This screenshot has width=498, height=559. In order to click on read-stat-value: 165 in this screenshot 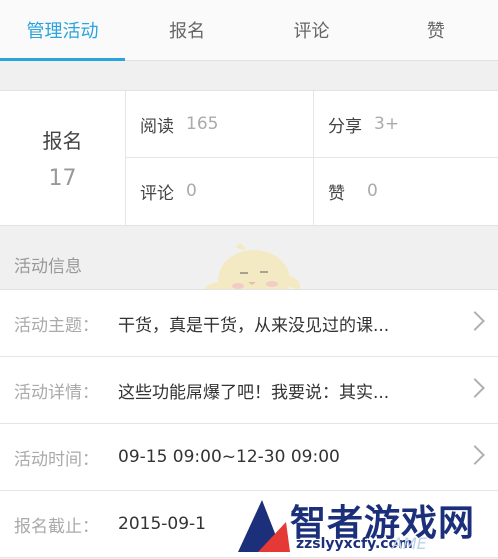, I will do `click(202, 124)`.